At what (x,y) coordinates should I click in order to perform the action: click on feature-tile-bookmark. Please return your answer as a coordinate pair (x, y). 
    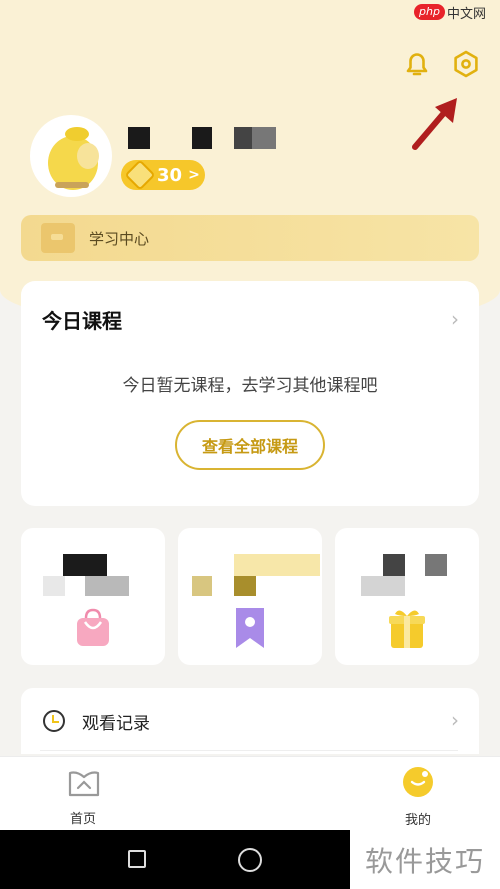
    Looking at the image, I should click on (250, 596).